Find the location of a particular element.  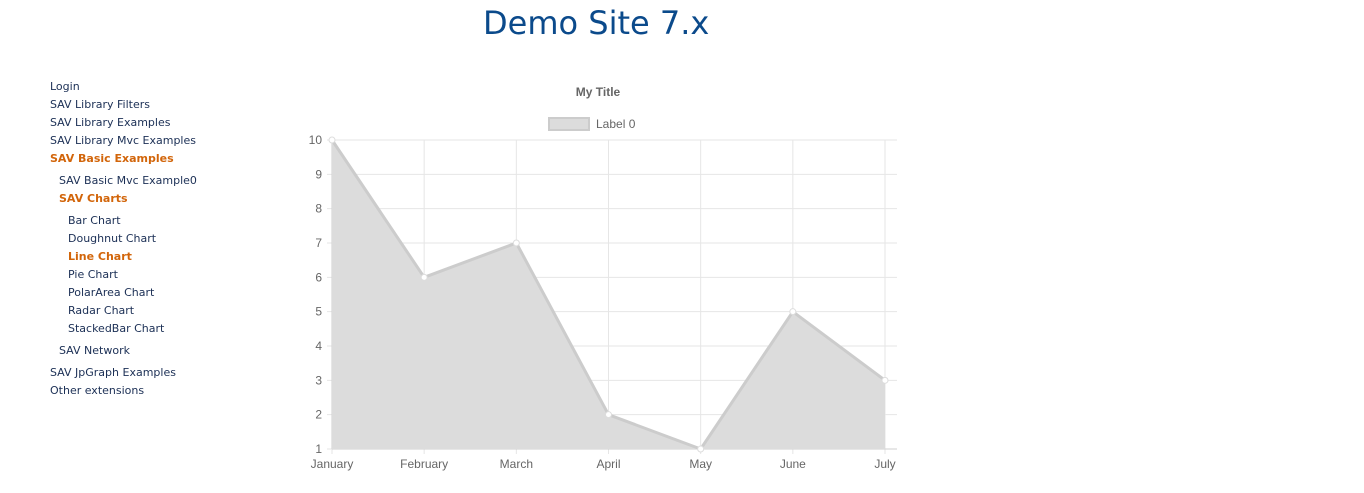

x-tick-label: March is located at coordinates (516, 464).